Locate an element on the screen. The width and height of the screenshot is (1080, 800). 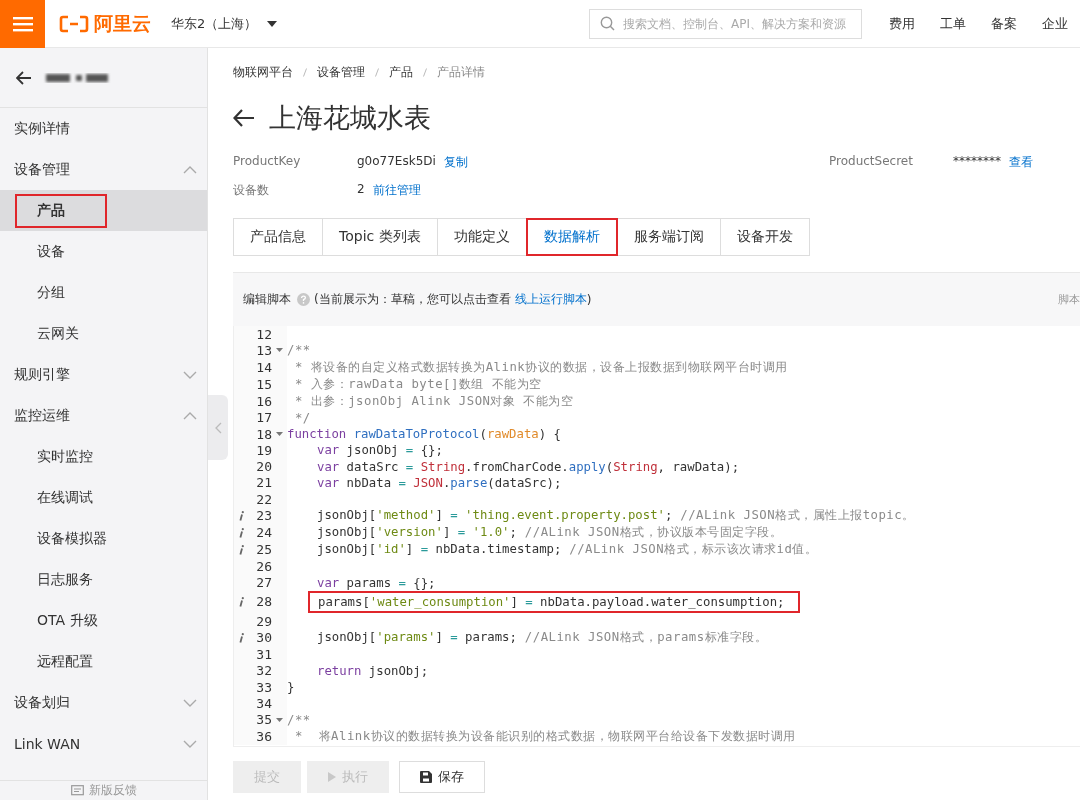
breadcrumb-link: 设备管理 is located at coordinates (341, 72).